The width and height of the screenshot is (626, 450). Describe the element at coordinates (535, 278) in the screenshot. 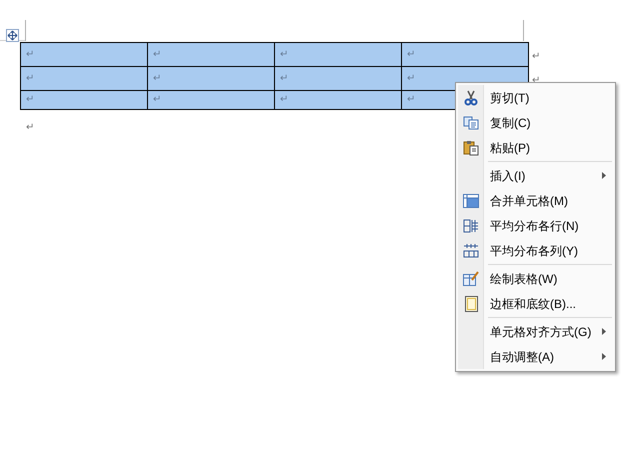

I see `menu-item: 绘制表格(W)` at that location.